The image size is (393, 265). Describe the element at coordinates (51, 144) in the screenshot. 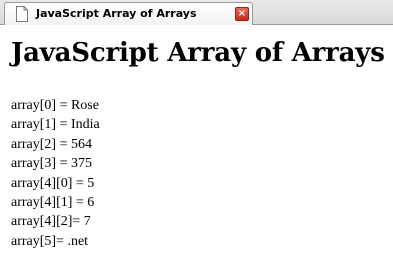

I see `output-line: array[2] = 564` at that location.